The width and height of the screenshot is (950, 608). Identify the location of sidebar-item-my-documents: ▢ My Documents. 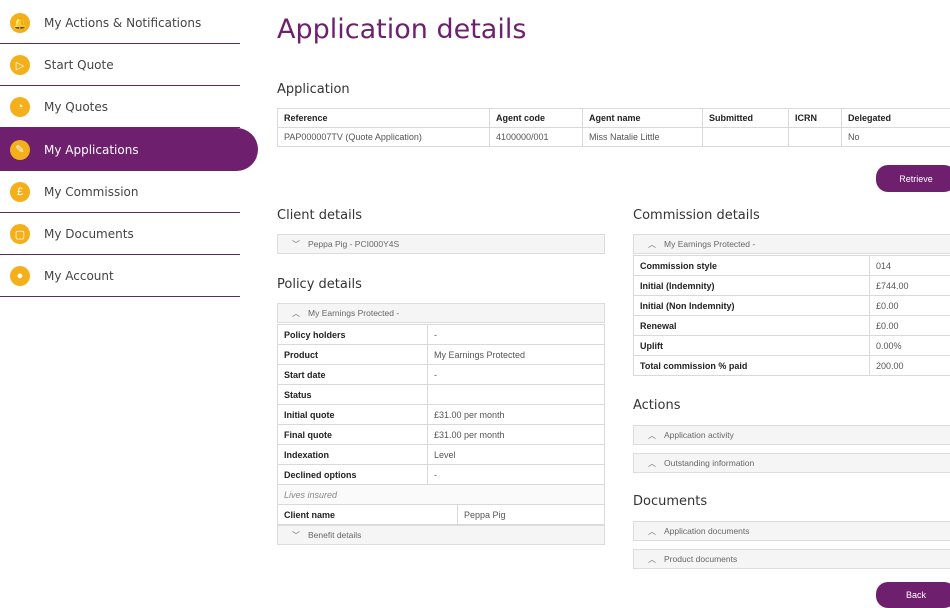
(129, 234).